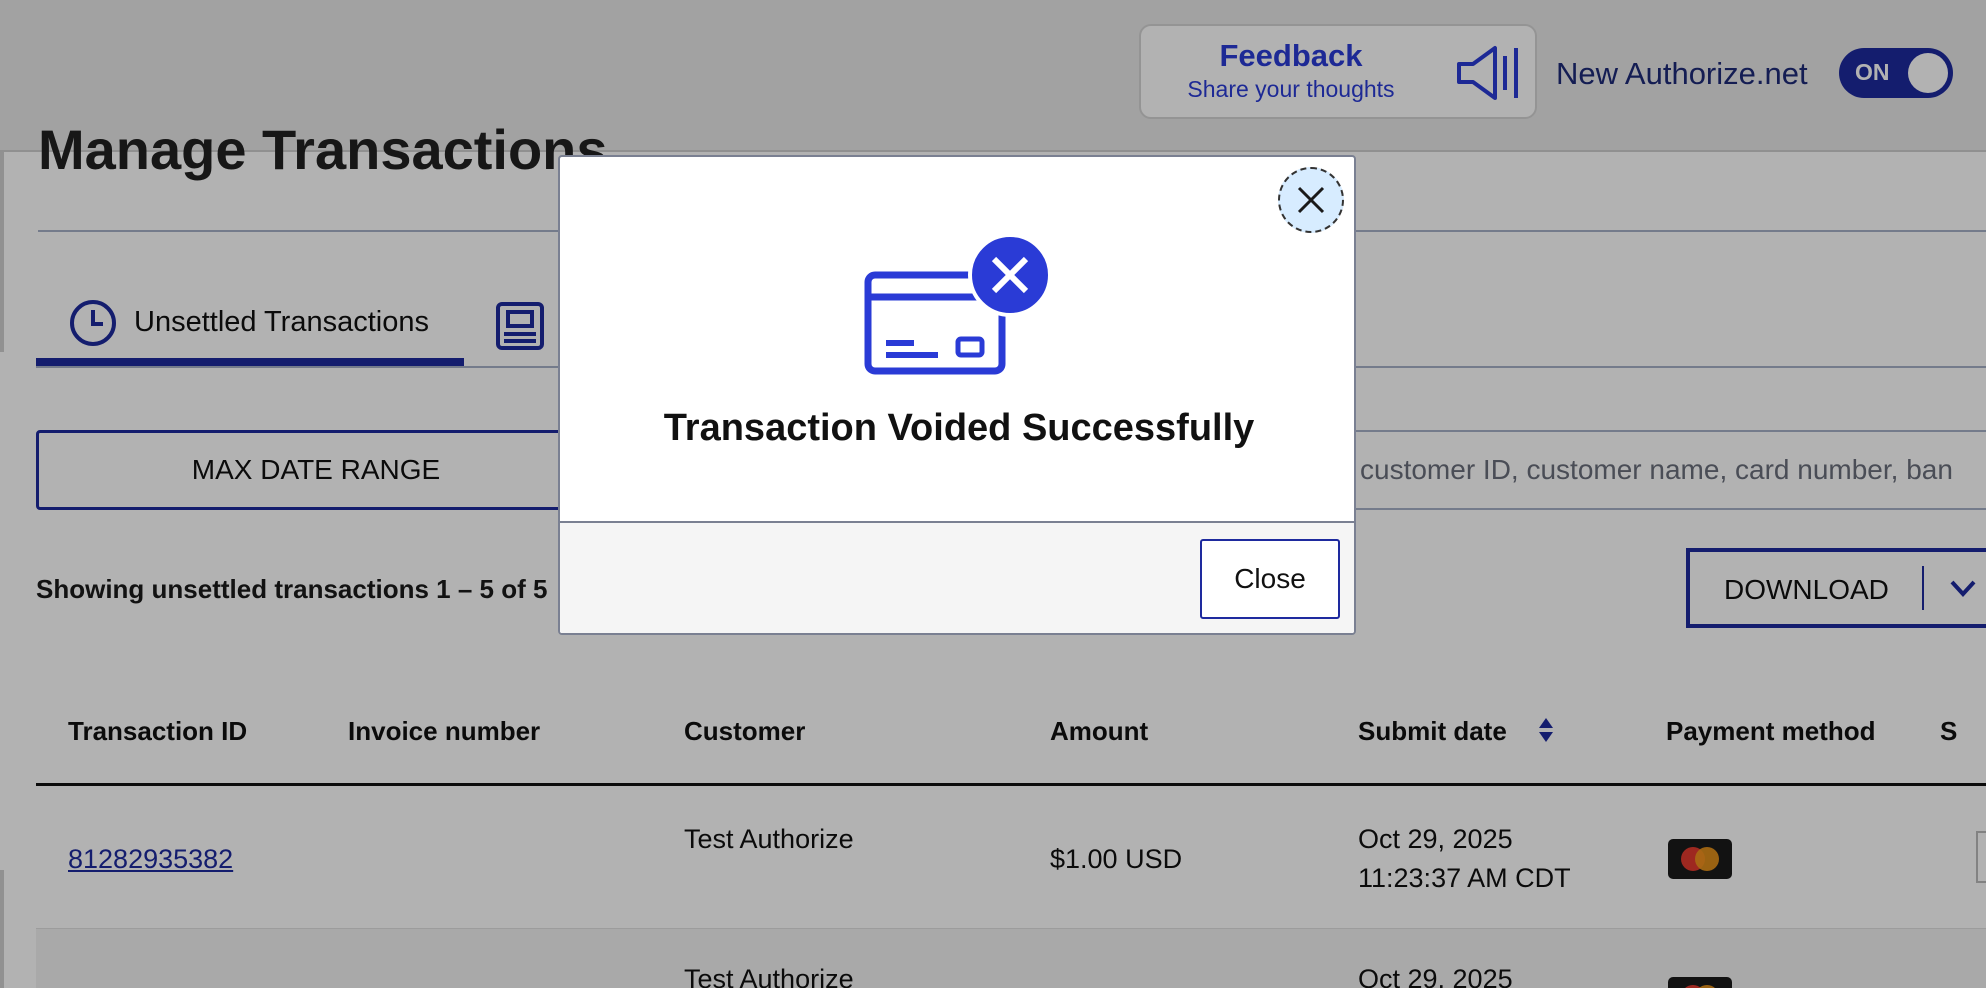 Image resolution: width=1986 pixels, height=988 pixels. I want to click on card-void-icon, so click(958, 304).